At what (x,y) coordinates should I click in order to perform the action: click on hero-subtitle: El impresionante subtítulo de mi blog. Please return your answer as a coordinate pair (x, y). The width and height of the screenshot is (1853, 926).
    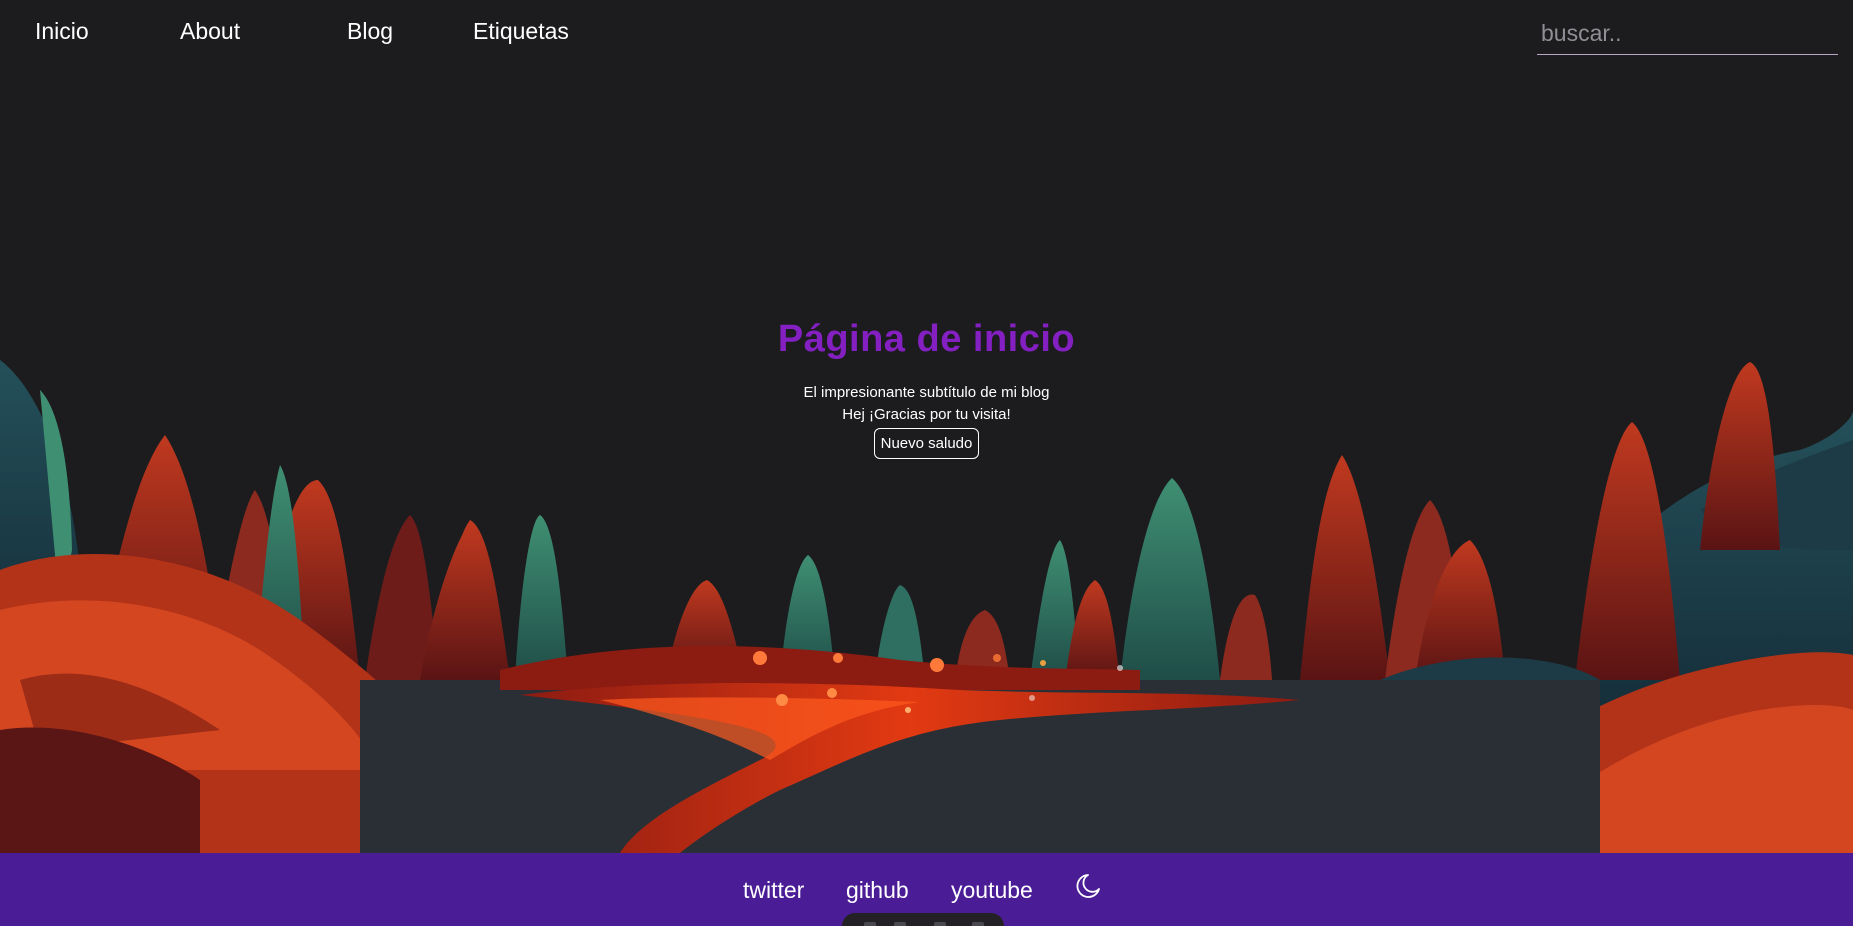
    Looking at the image, I should click on (926, 392).